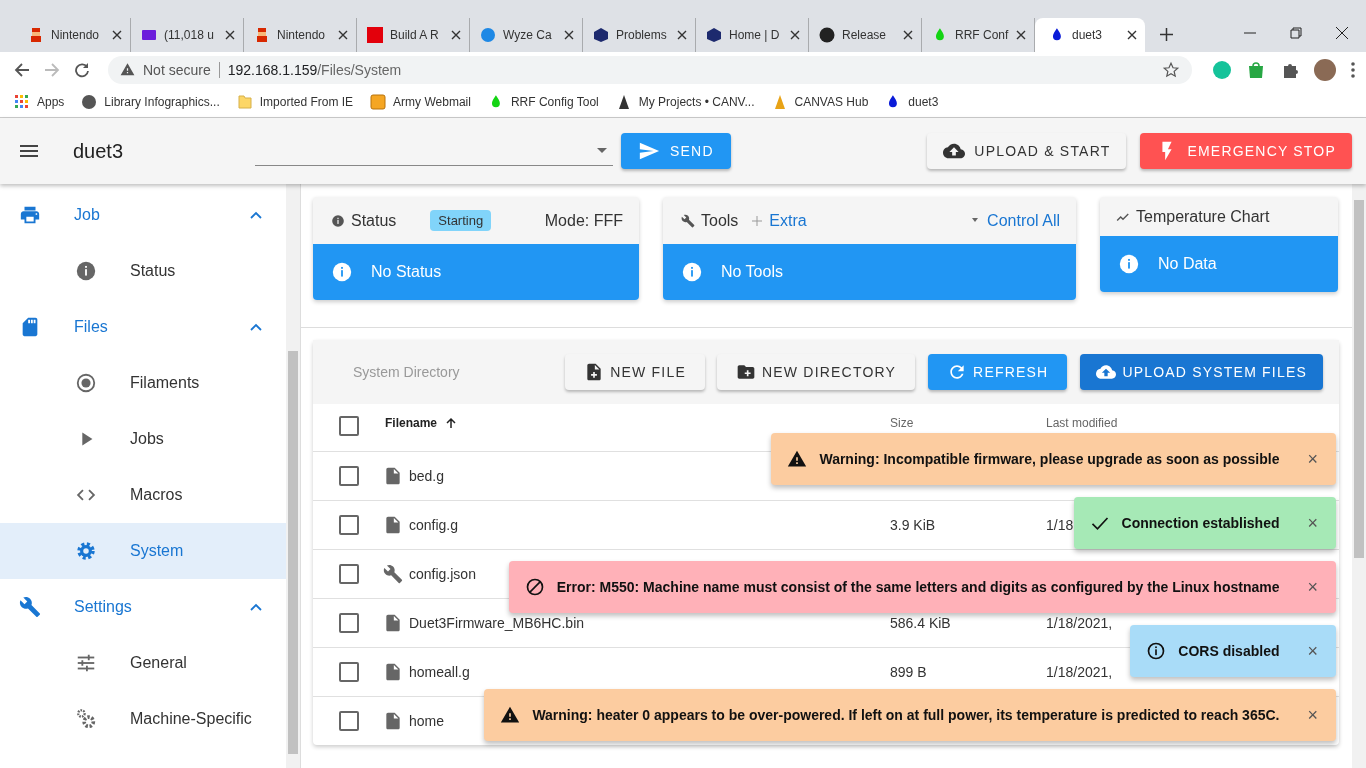 The width and height of the screenshot is (1366, 768). I want to click on avatar-icon, so click(1325, 69).